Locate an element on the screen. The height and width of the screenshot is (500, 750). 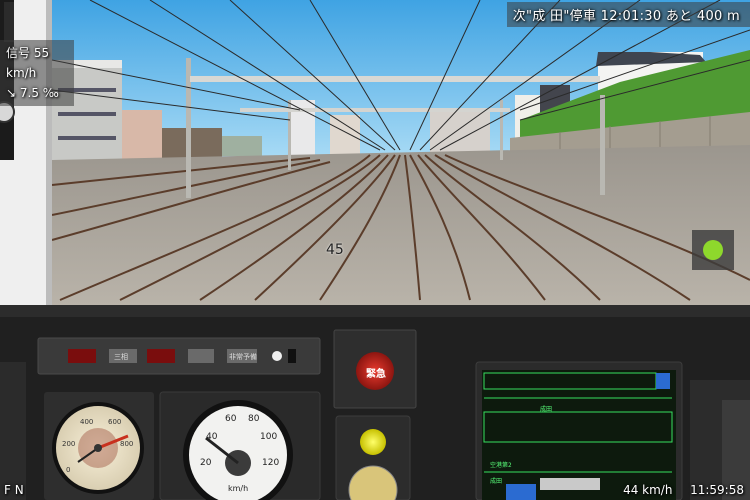
kilometer-post: 45 is located at coordinates (335, 250).